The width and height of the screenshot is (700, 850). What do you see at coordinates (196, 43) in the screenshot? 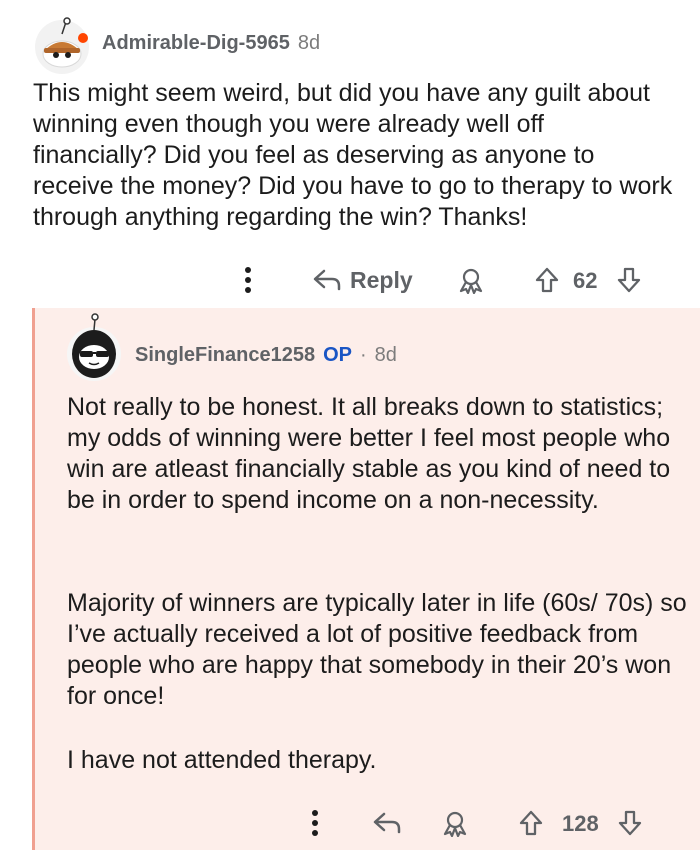
I see `username: Admirable-Dig-5965` at bounding box center [196, 43].